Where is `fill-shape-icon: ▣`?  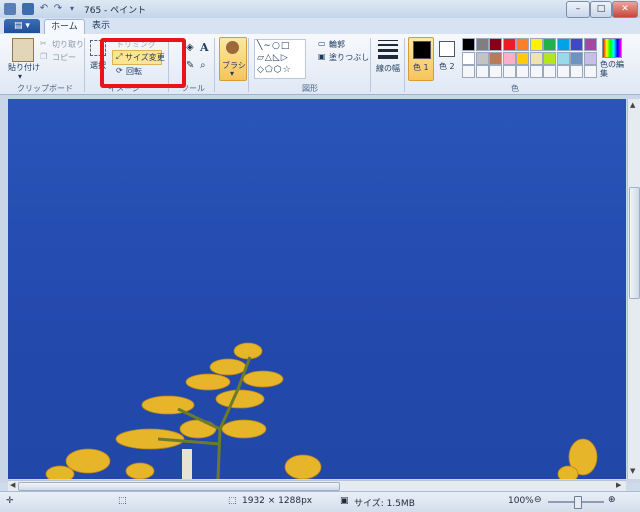 fill-shape-icon: ▣ is located at coordinates (322, 56).